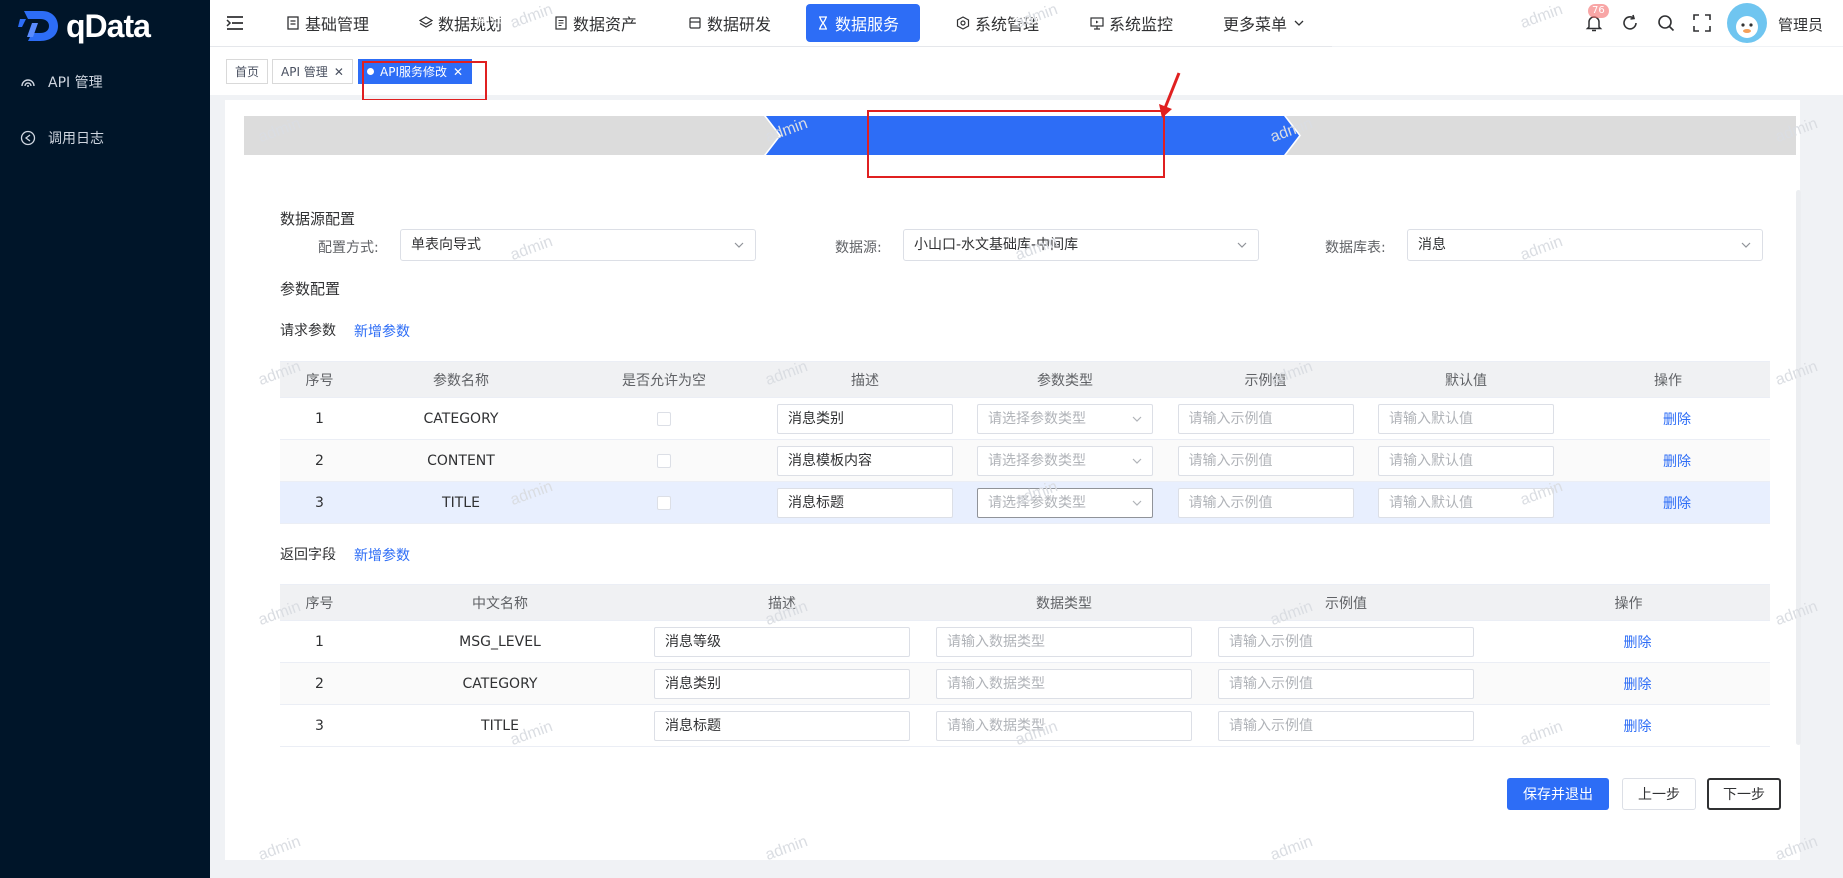 The image size is (1843, 878). I want to click on row-no: 3, so click(319, 725).